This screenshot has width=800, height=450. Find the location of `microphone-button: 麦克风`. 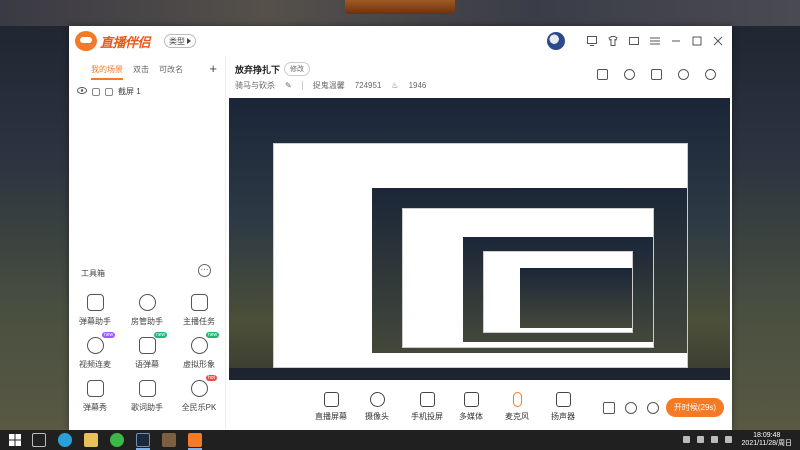

microphone-button: 麦克风 is located at coordinates (517, 407).